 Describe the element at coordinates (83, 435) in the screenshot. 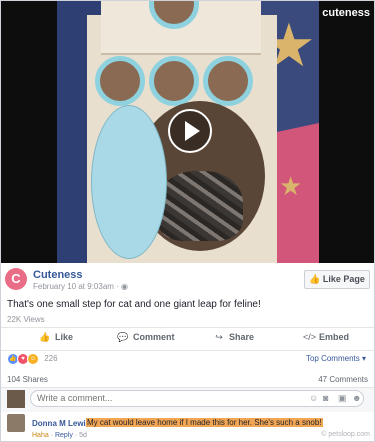

I see `comment-time: 5d` at that location.